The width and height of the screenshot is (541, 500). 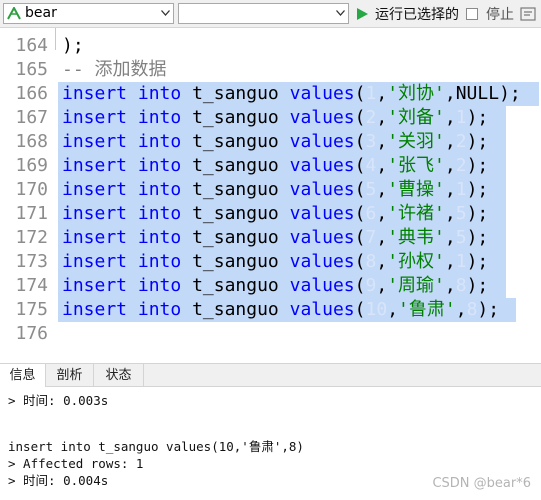 I want to click on line-number: 176, so click(x=31, y=333).